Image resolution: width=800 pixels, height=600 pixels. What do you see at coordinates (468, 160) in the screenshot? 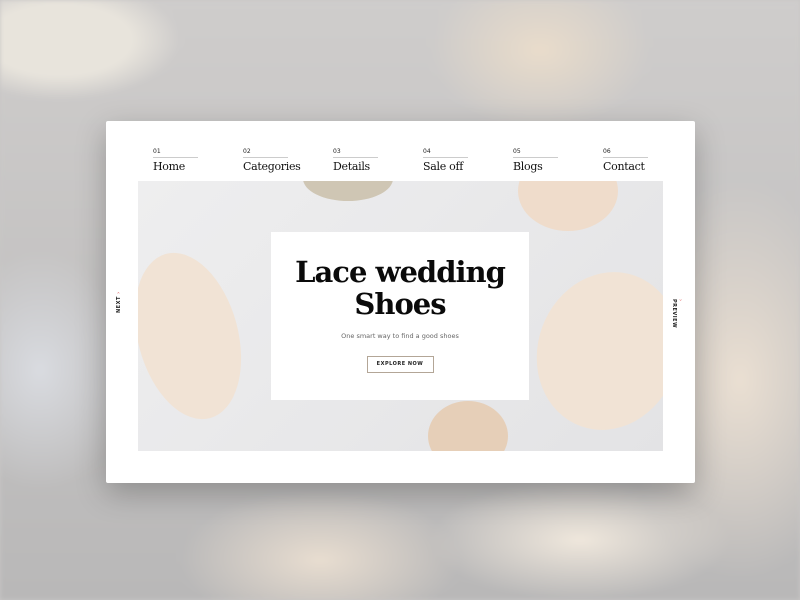
I see `nav-item-sale-off: 04 Sale off` at bounding box center [468, 160].